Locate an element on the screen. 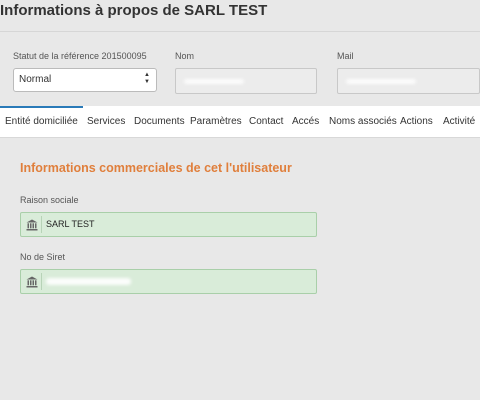 The image size is (480, 400). raison-sociale-value: SARL TEST is located at coordinates (70, 224).